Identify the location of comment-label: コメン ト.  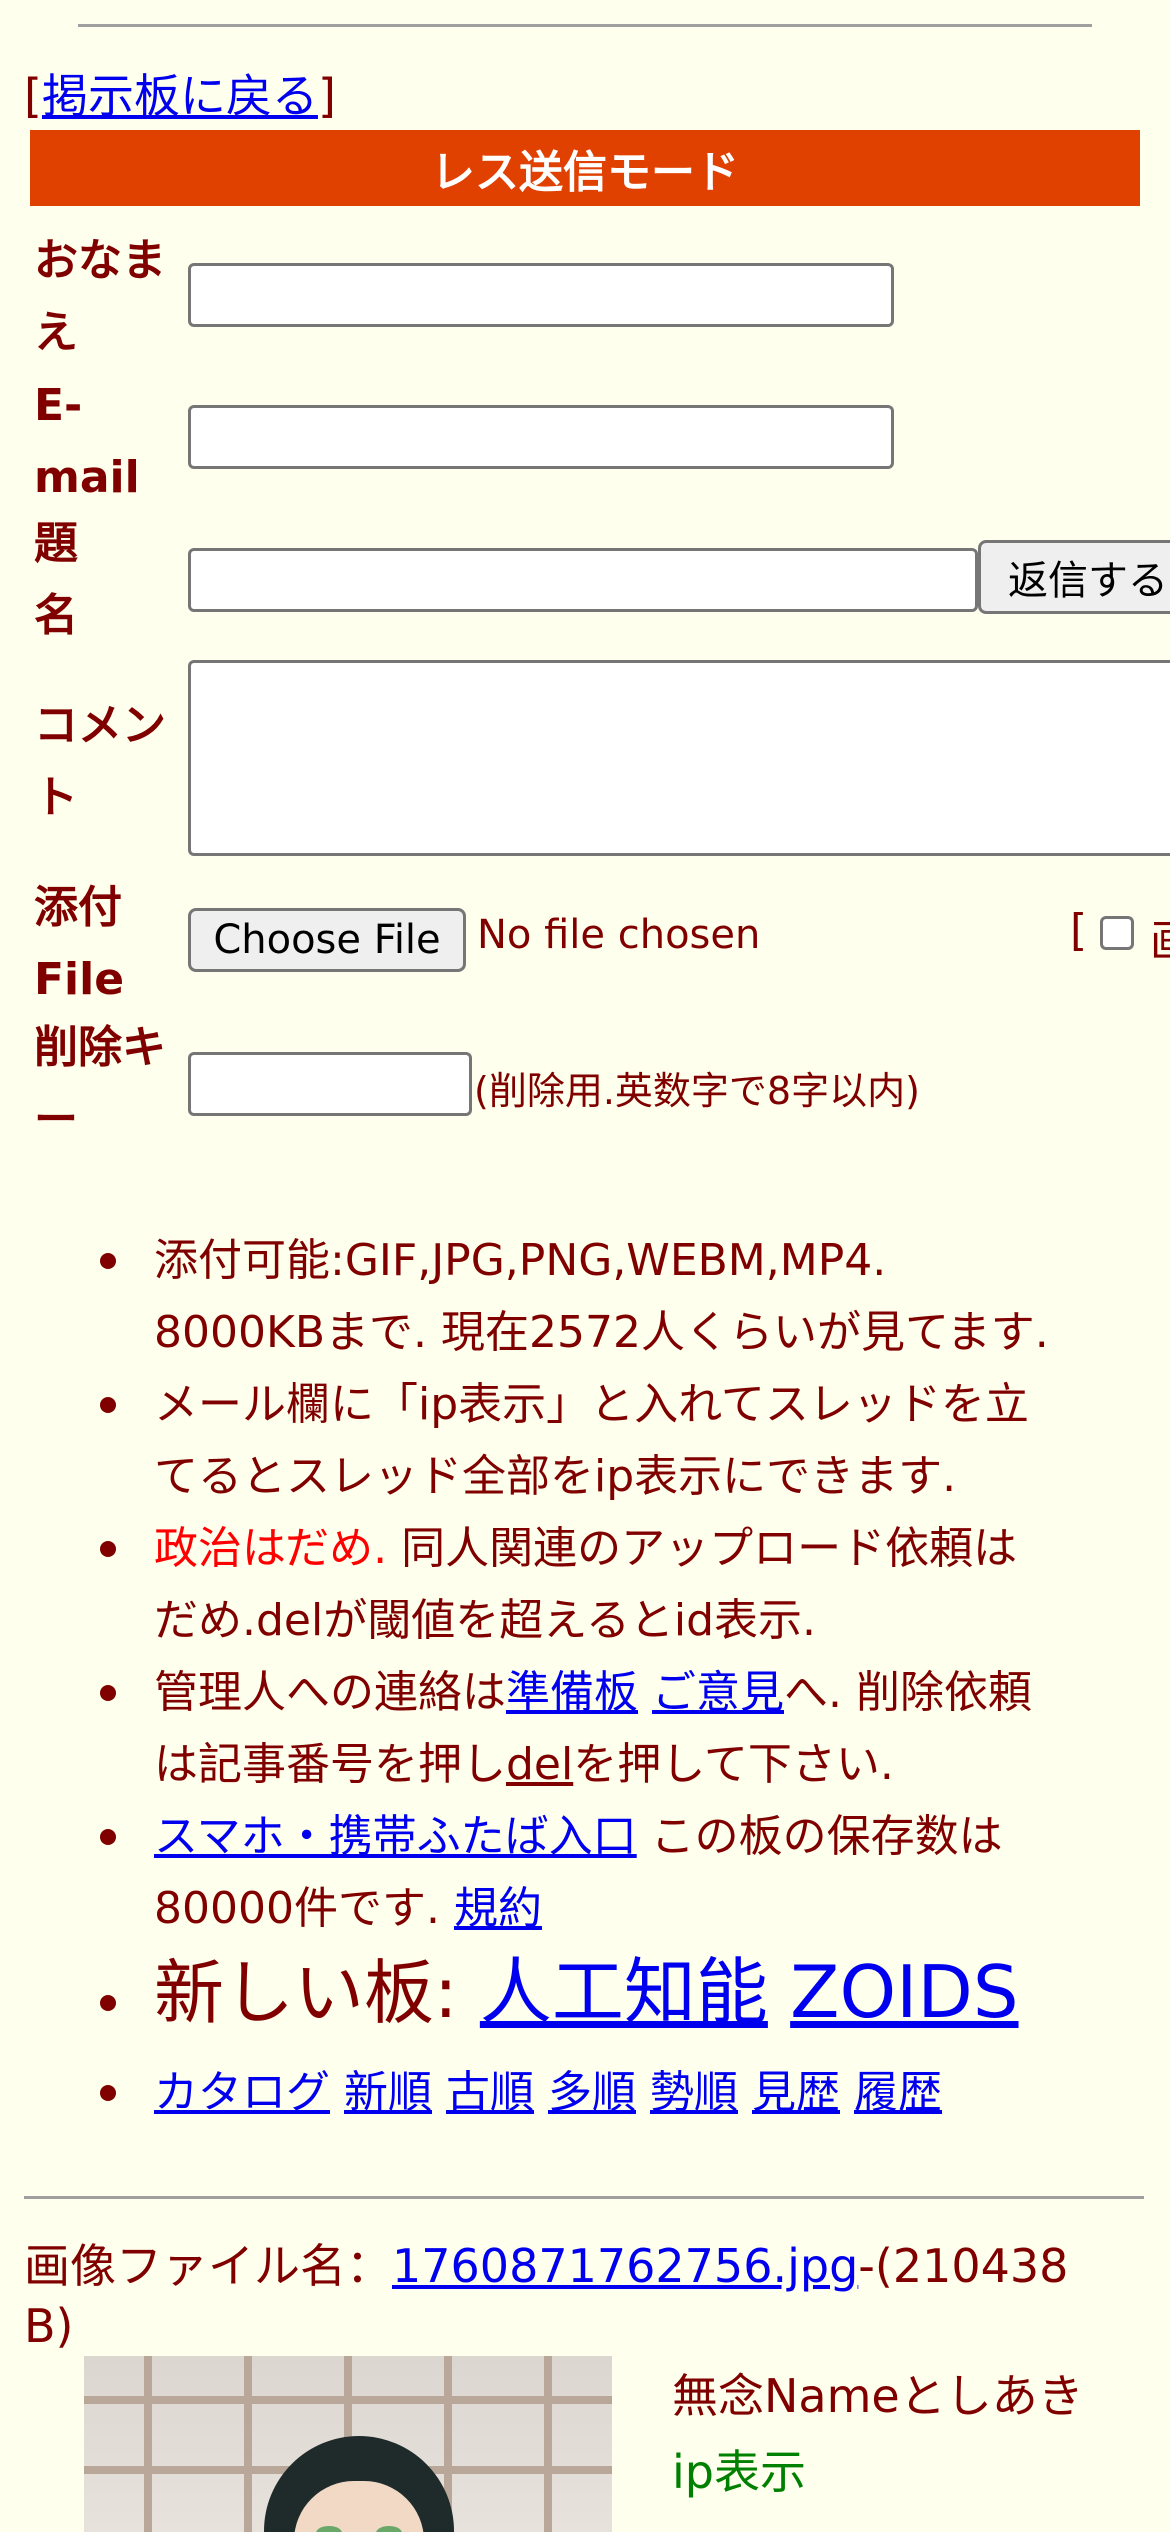
(100, 762).